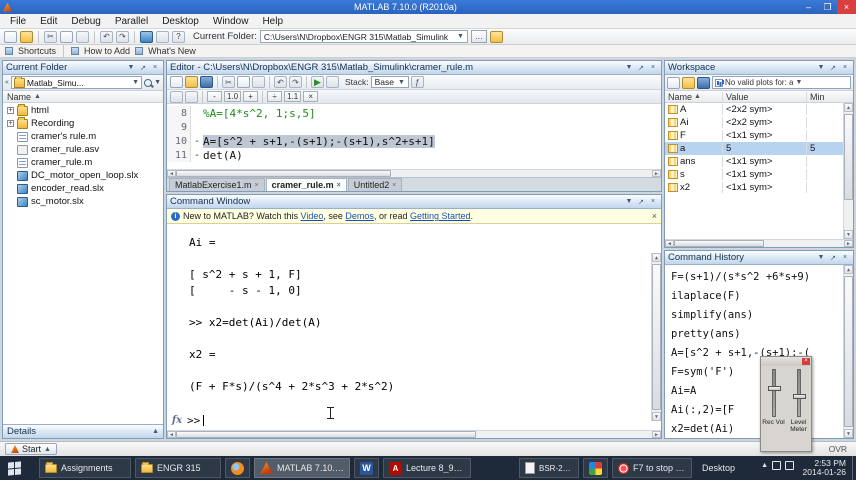 This screenshot has height=480, width=856. Describe the element at coordinates (83, 188) in the screenshot. I see `file-item: encoder_read.slx` at that location.